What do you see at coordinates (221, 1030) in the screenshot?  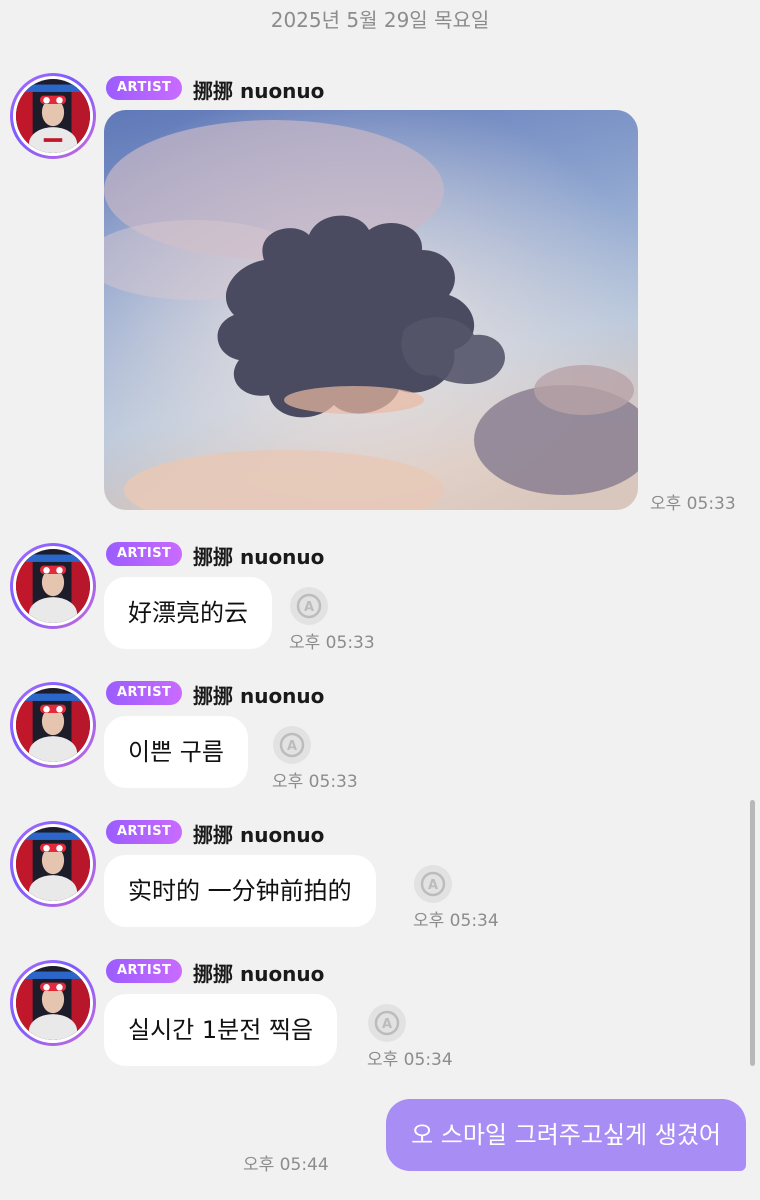 I see `message-bubble: 실시간 1분전 찍음` at bounding box center [221, 1030].